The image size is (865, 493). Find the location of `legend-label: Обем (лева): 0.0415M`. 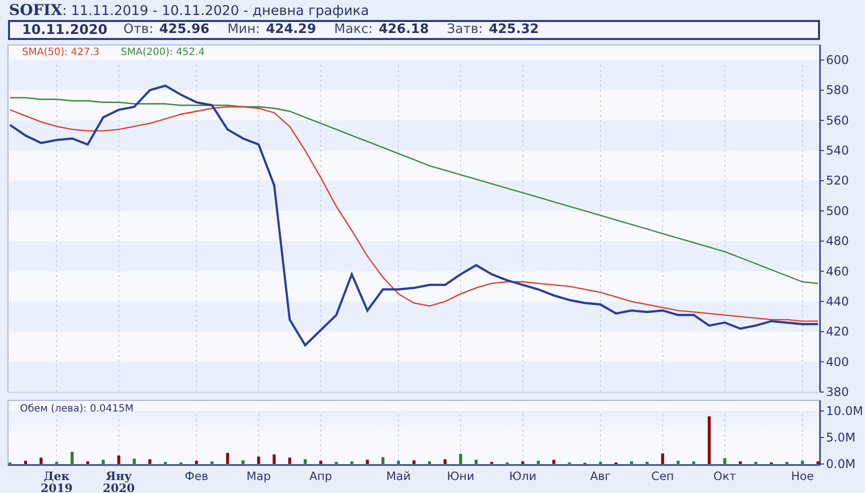

legend-label: Обем (лева): 0.0415M is located at coordinates (77, 408).